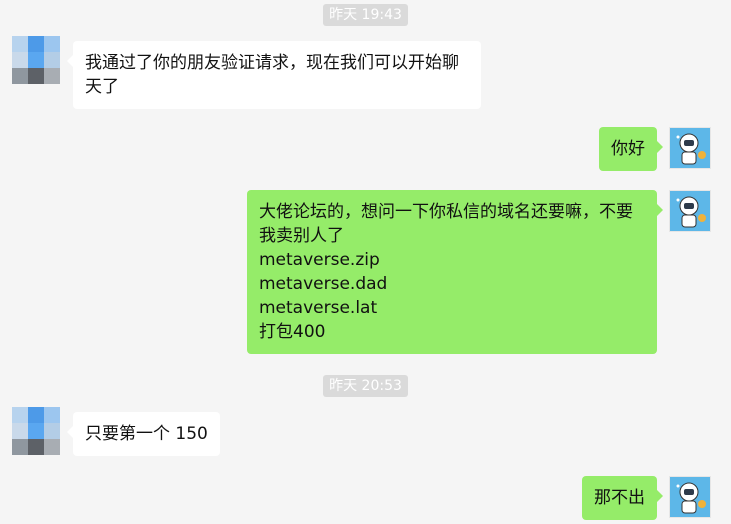  I want to click on timestamp: 昨天 19:43, so click(365, 15).